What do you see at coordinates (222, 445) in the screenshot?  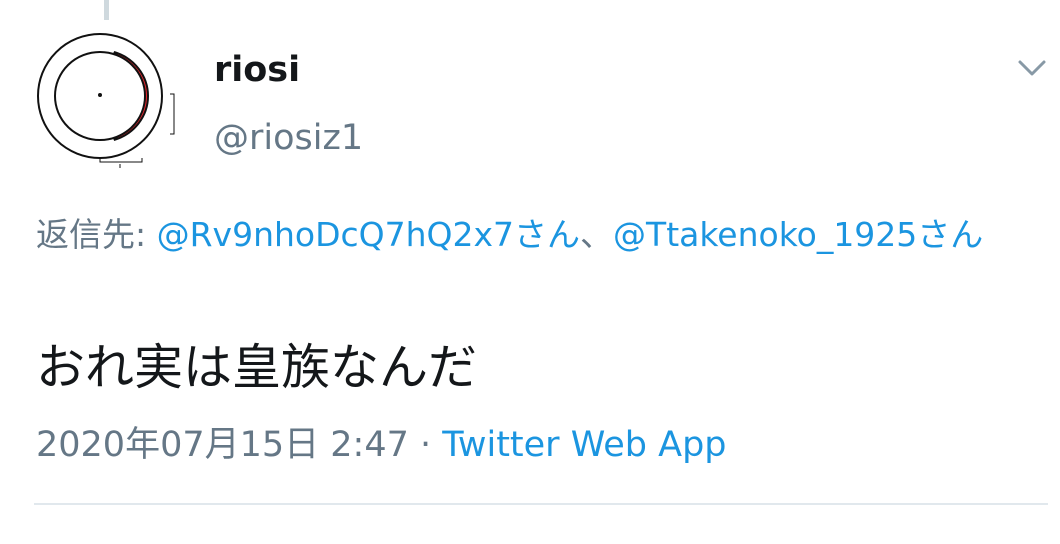 I see `tweet-timestamp: 2020年07月15日 2:47` at bounding box center [222, 445].